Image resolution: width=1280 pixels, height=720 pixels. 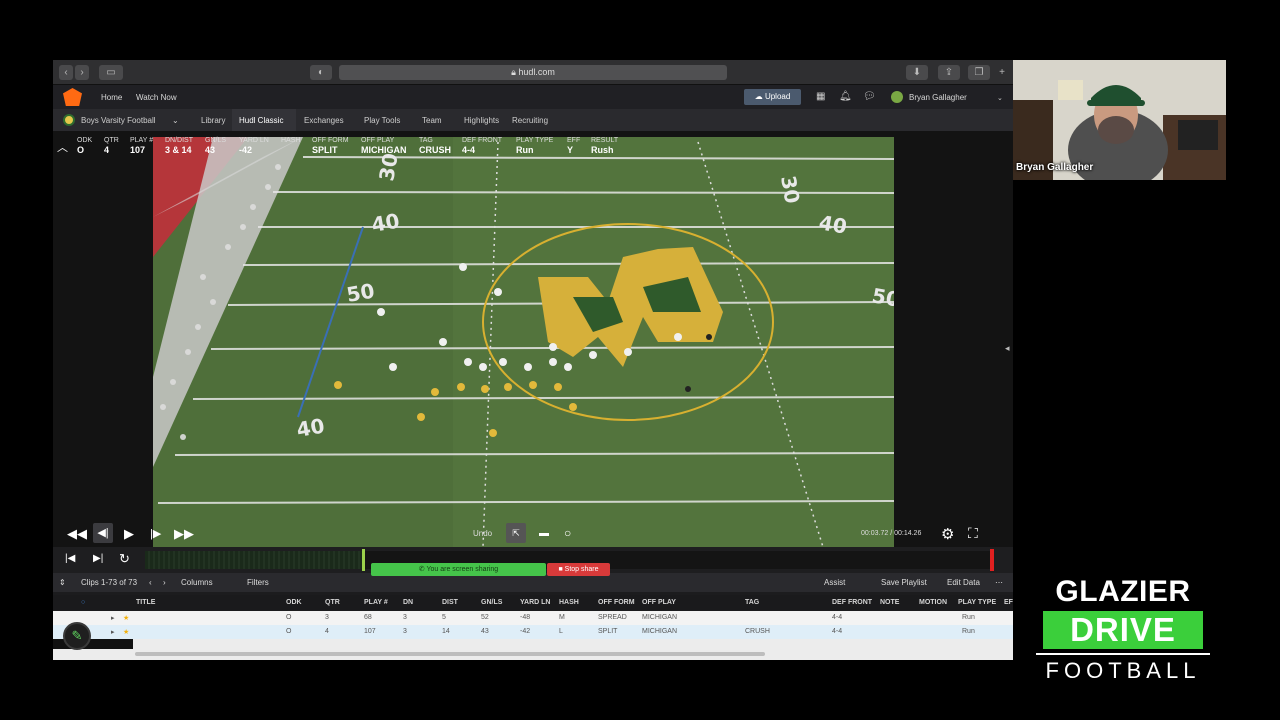 What do you see at coordinates (578, 569) in the screenshot?
I see `stop-share-button: ■ Stop share` at bounding box center [578, 569].